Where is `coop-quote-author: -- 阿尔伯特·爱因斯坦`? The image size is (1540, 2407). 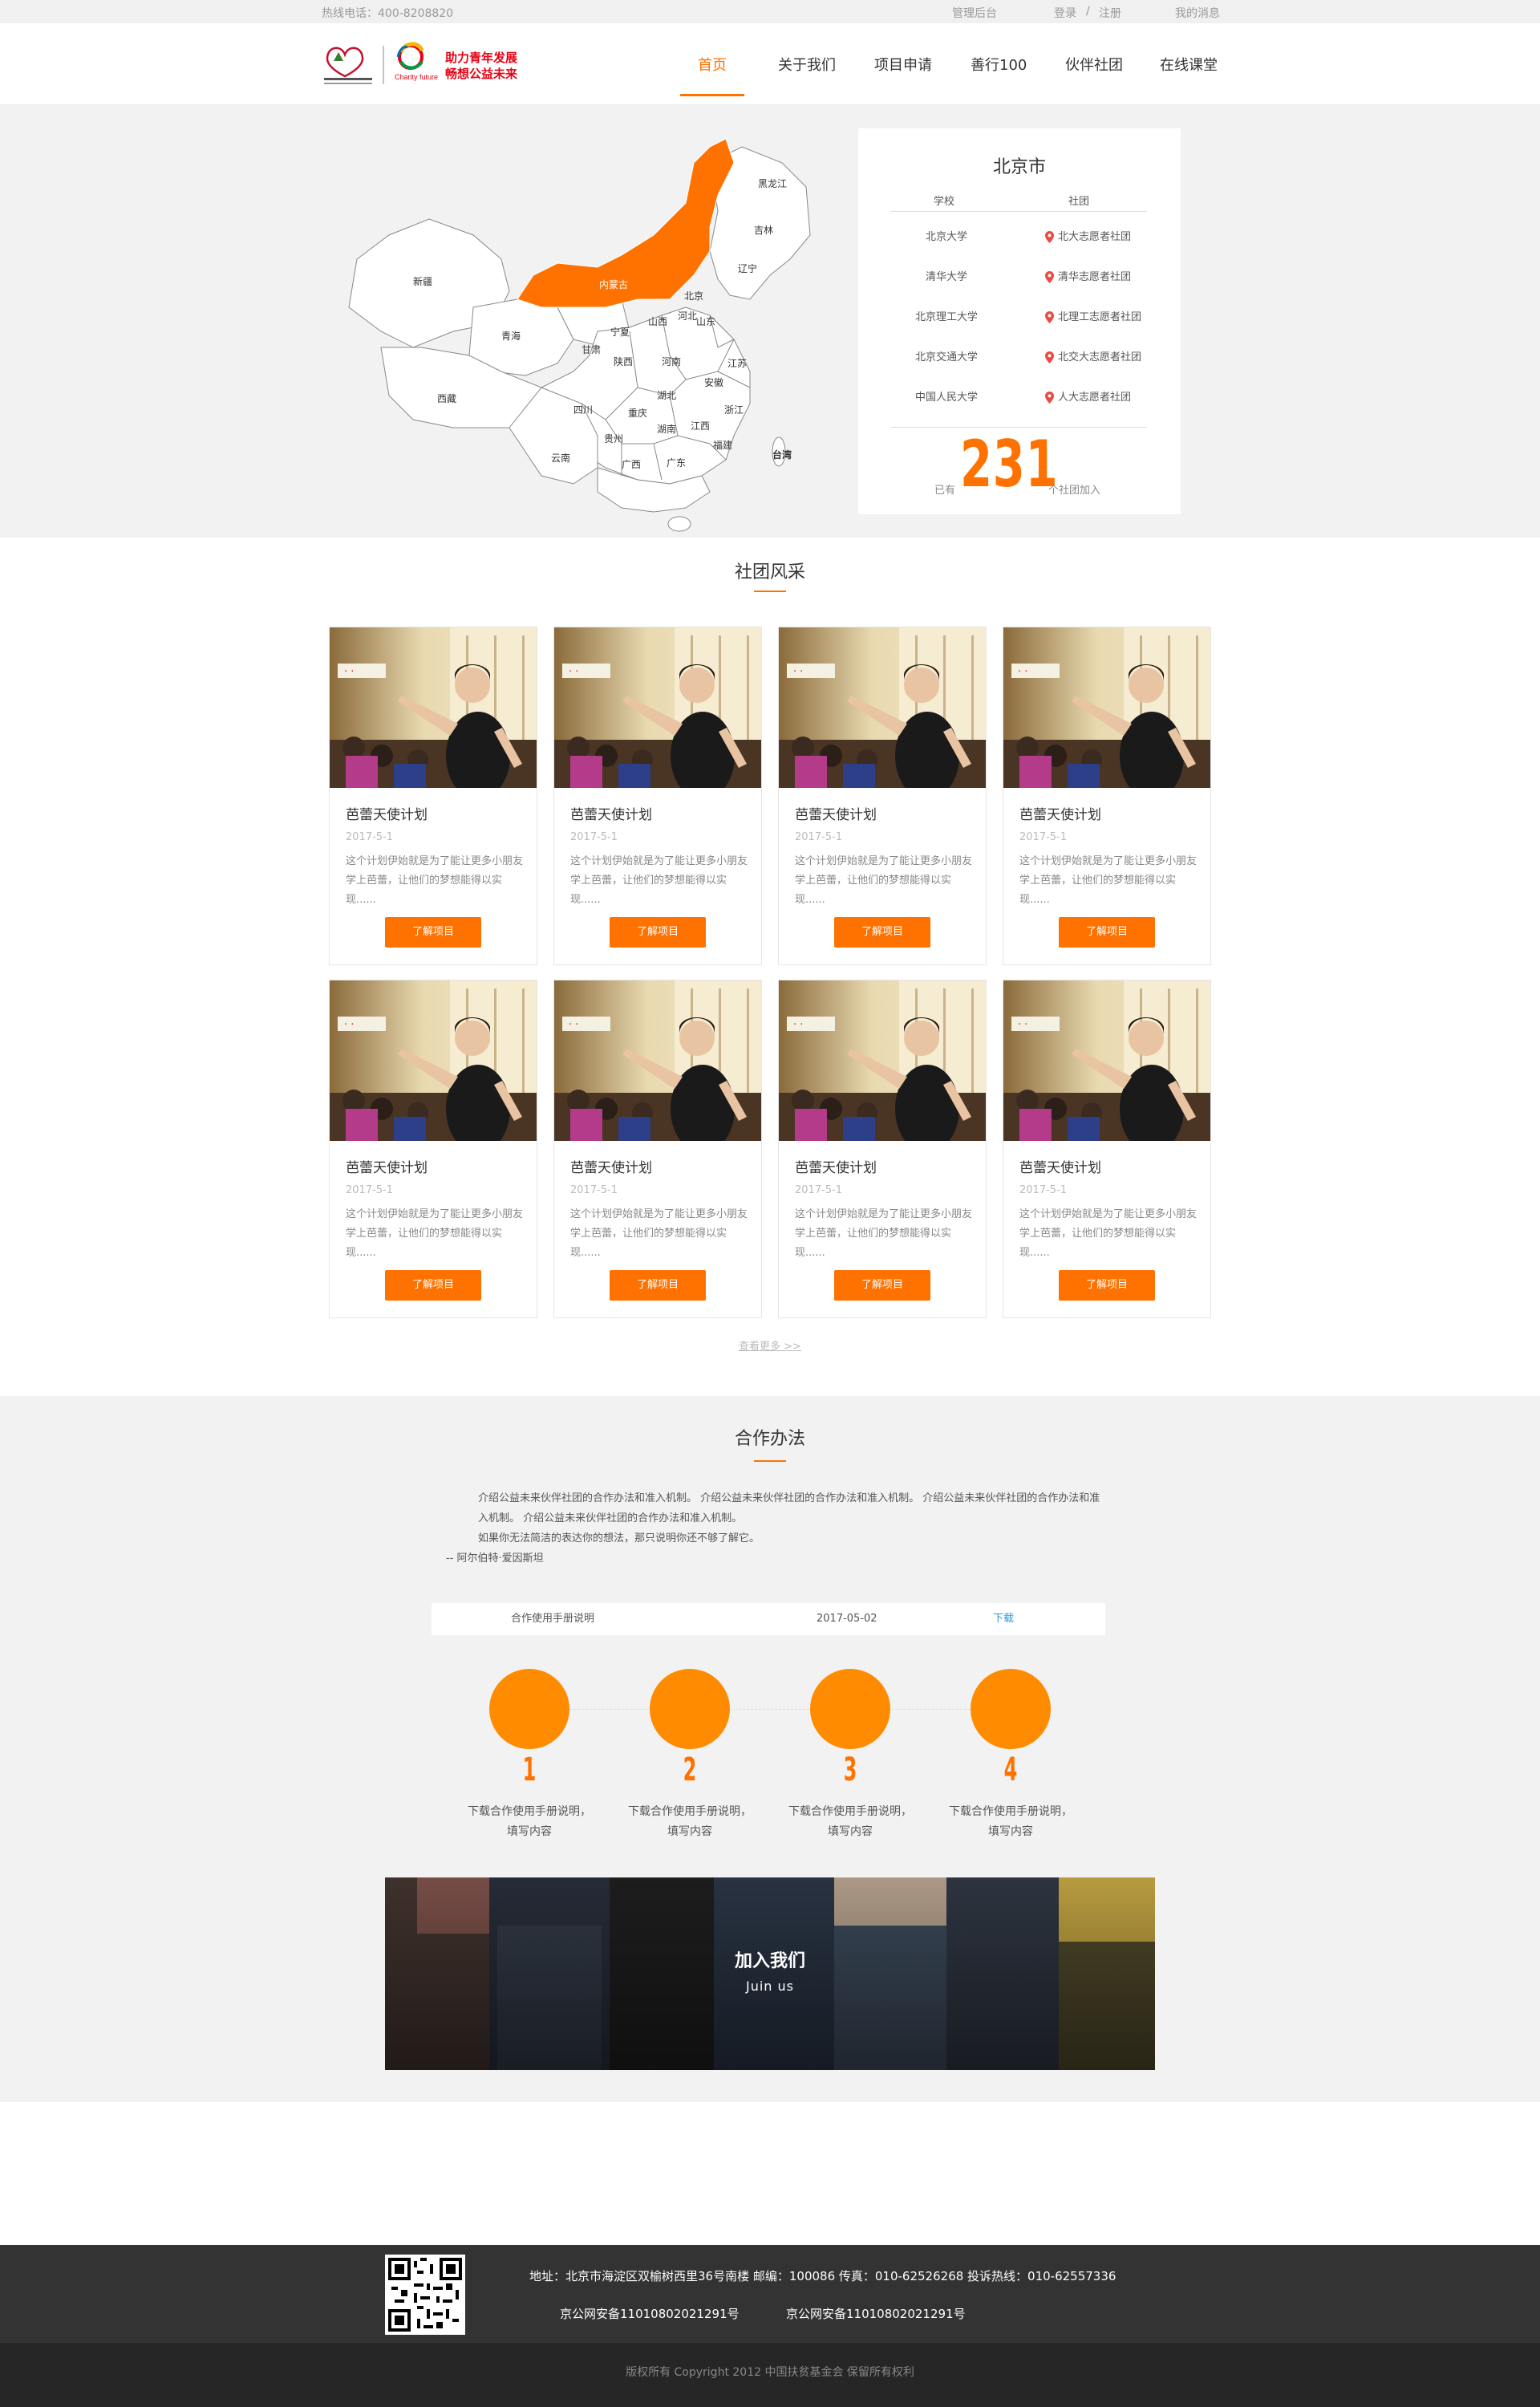
coop-quote-author: -- 阿尔伯特·爱因斯坦 is located at coordinates (495, 1559).